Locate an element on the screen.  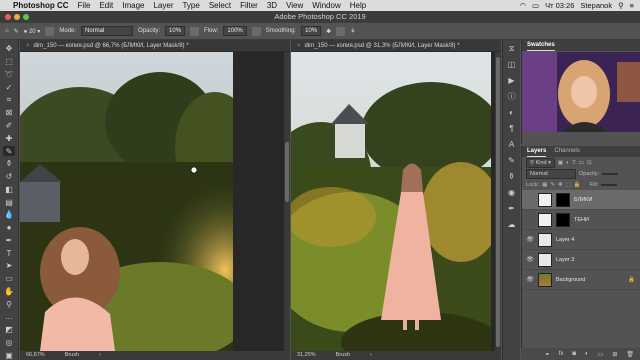
brush-settings-icon is located at coordinates (50, 31).